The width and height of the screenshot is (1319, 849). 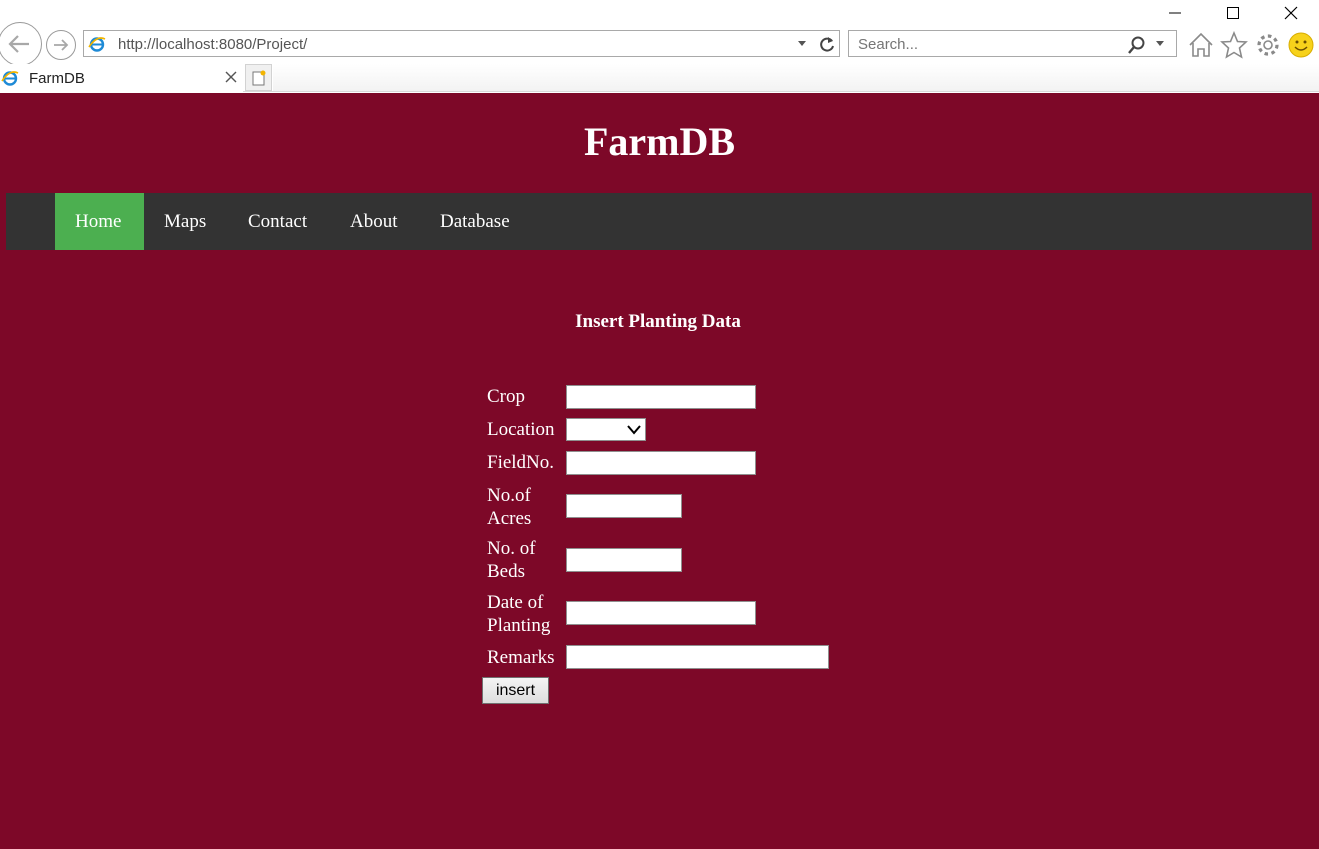 I want to click on forward-button, so click(x=61, y=45).